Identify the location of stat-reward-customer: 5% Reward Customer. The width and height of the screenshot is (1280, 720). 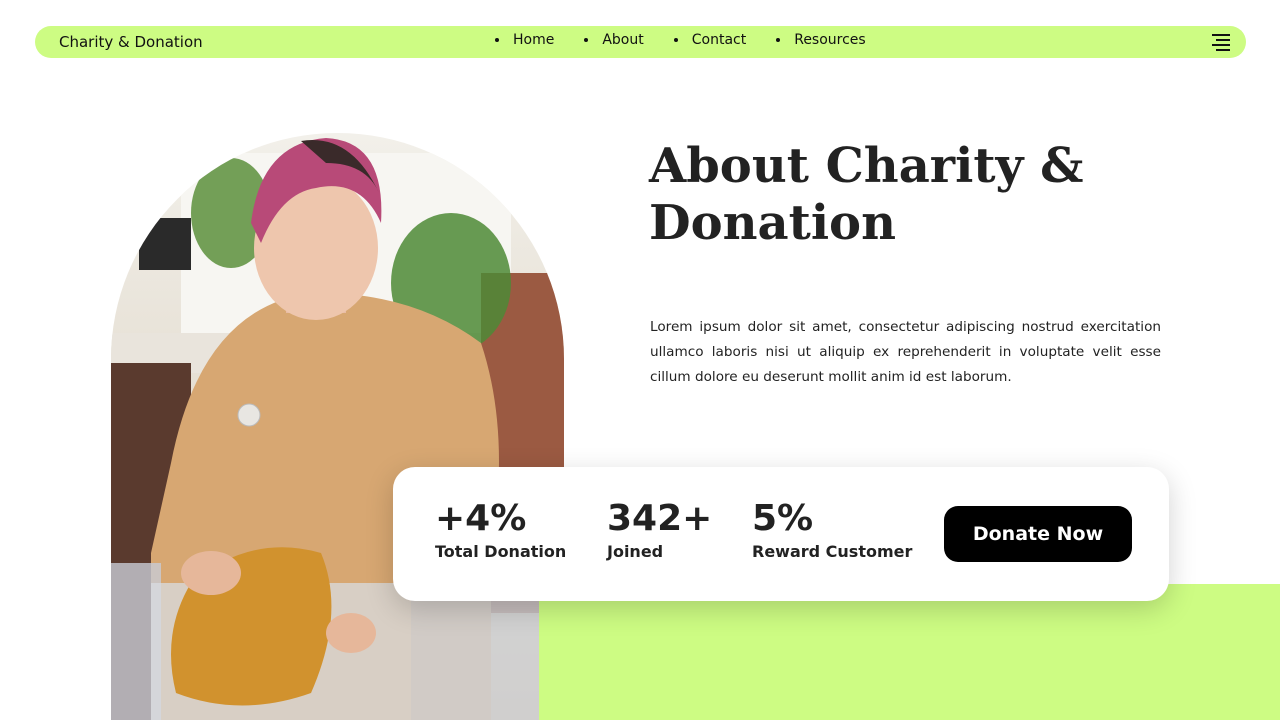
(832, 530).